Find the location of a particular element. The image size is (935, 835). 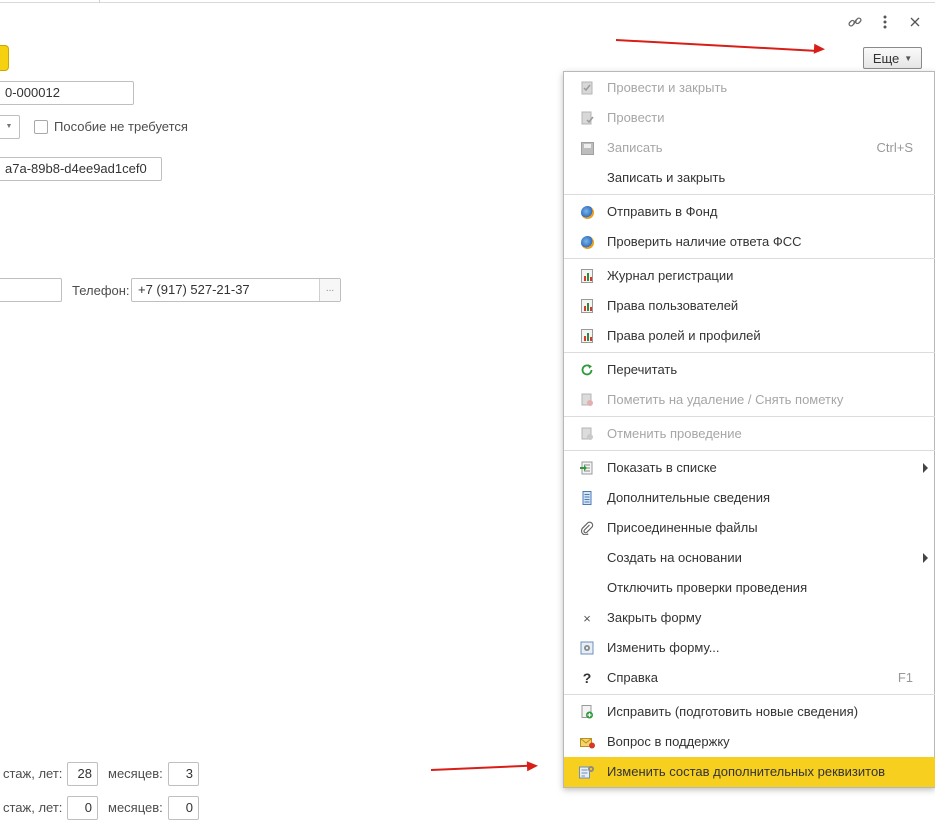

menu-item-registration-log: Журнал регистрации is located at coordinates (749, 276).